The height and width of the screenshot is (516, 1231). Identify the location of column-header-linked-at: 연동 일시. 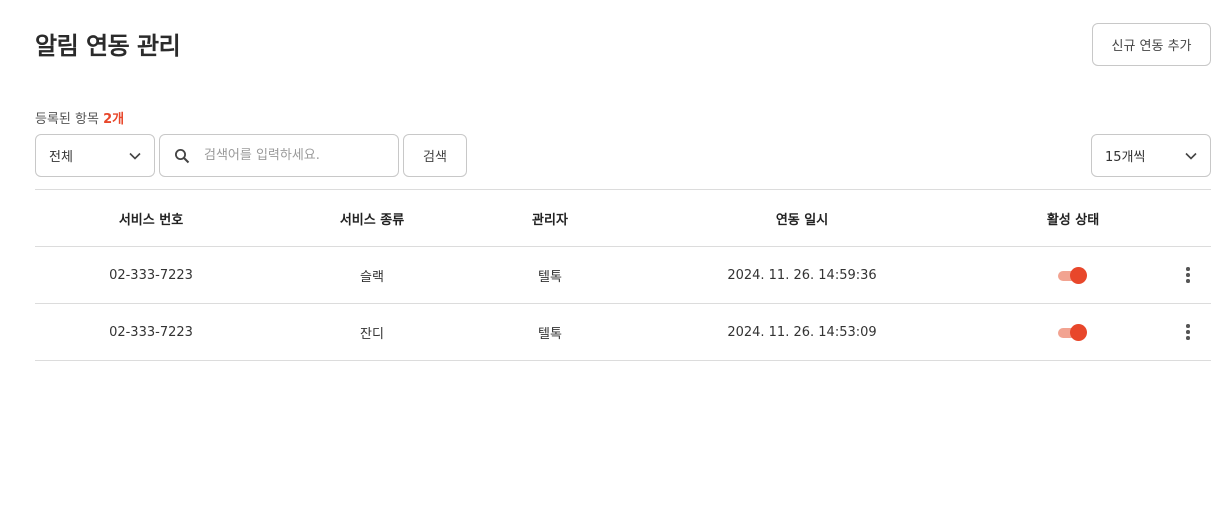
(802, 220).